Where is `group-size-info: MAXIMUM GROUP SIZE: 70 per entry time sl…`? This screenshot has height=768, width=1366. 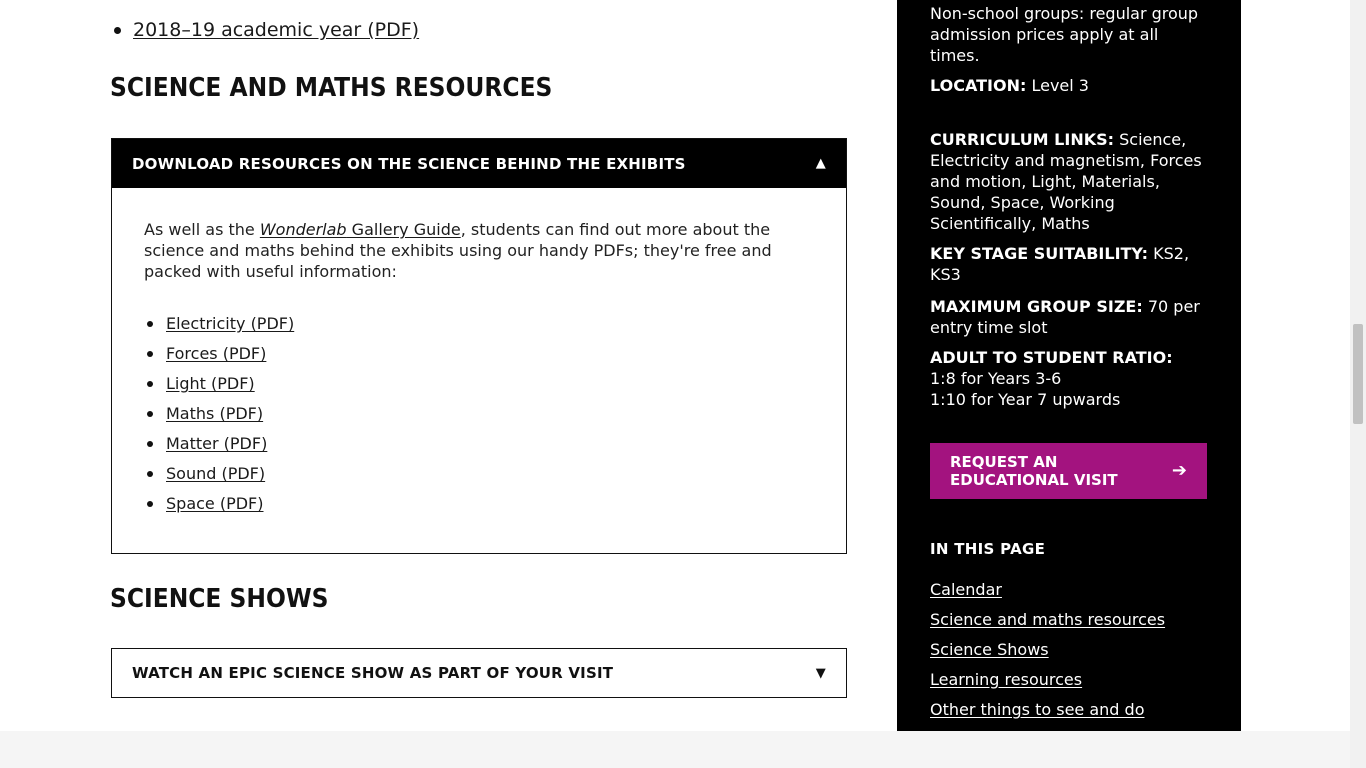
group-size-info: MAXIMUM GROUP SIZE: 70 per entry time sl… is located at coordinates (1070, 317).